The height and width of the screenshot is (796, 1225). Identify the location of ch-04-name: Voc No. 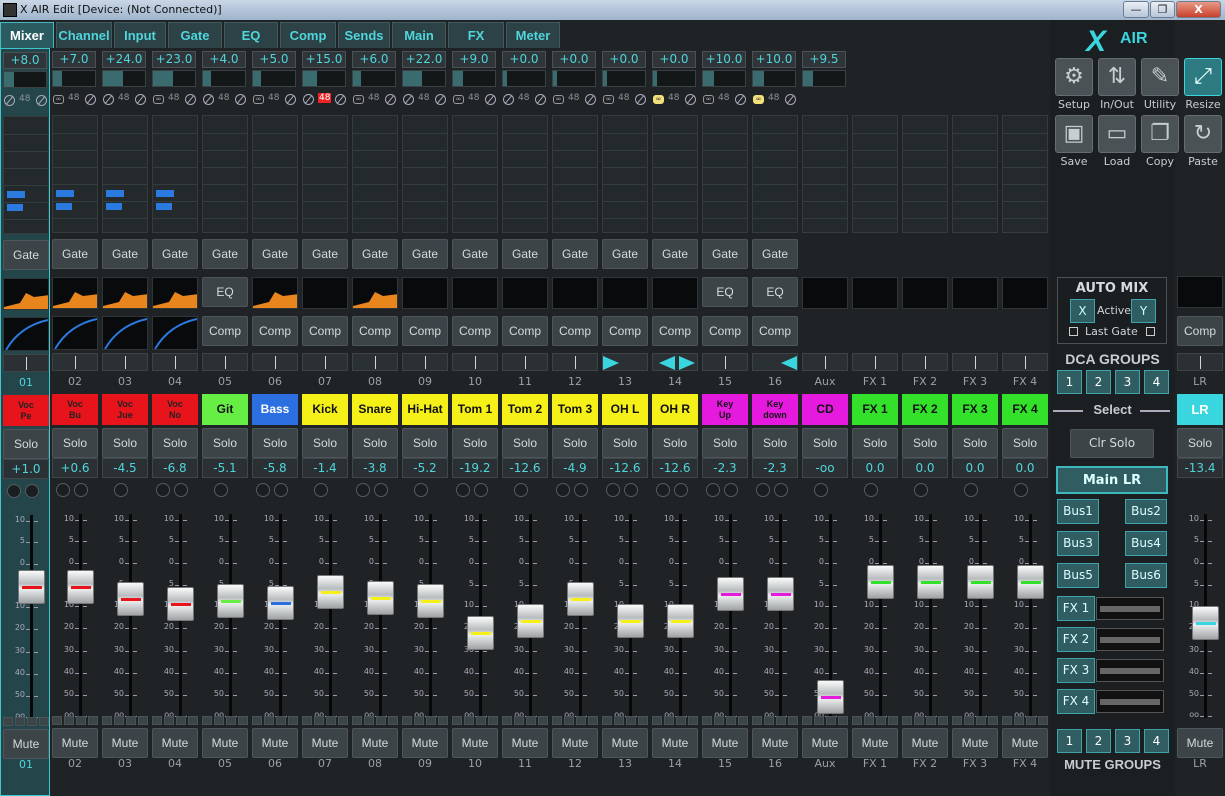
(175, 409).